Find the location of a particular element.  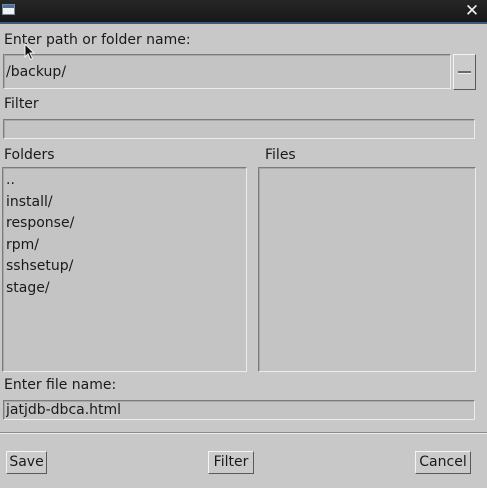

path-input is located at coordinates (227, 71).